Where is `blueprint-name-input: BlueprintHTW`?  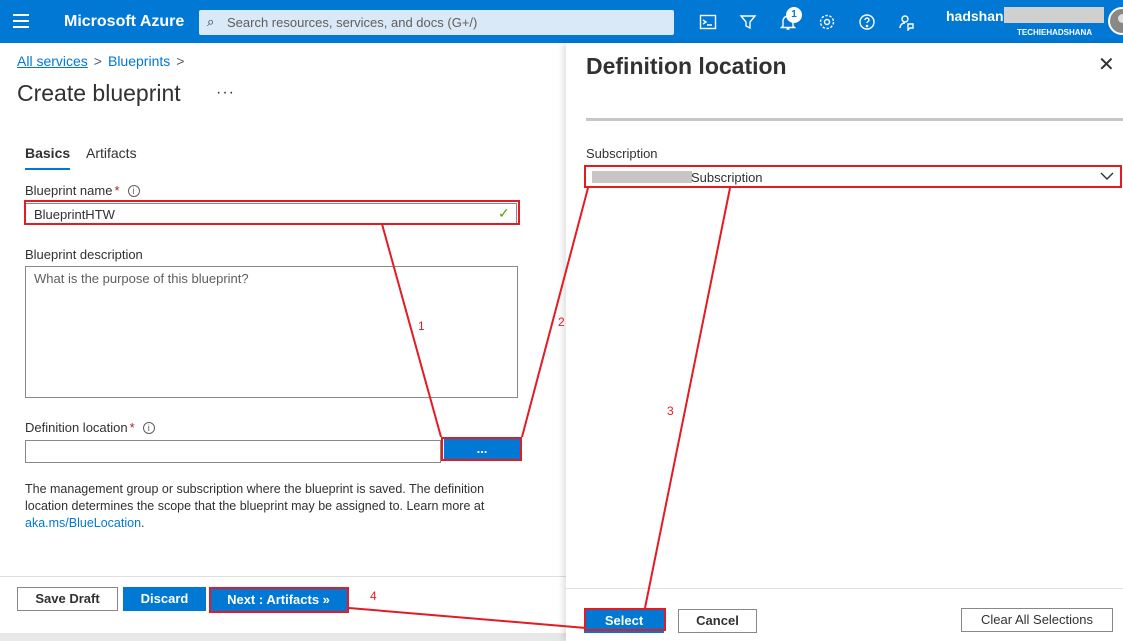 blueprint-name-input: BlueprintHTW is located at coordinates (271, 214).